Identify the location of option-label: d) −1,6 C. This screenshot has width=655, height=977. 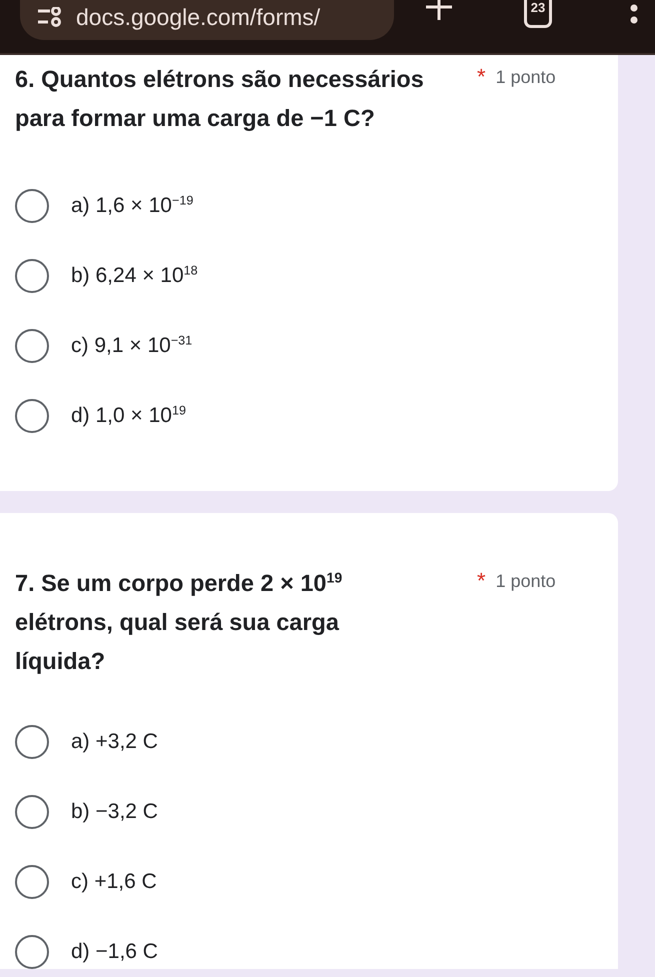
(114, 952).